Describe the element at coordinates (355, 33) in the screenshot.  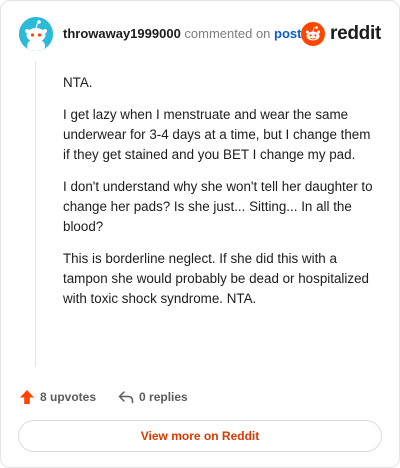
I see `reddit-wordmark: reddit` at that location.